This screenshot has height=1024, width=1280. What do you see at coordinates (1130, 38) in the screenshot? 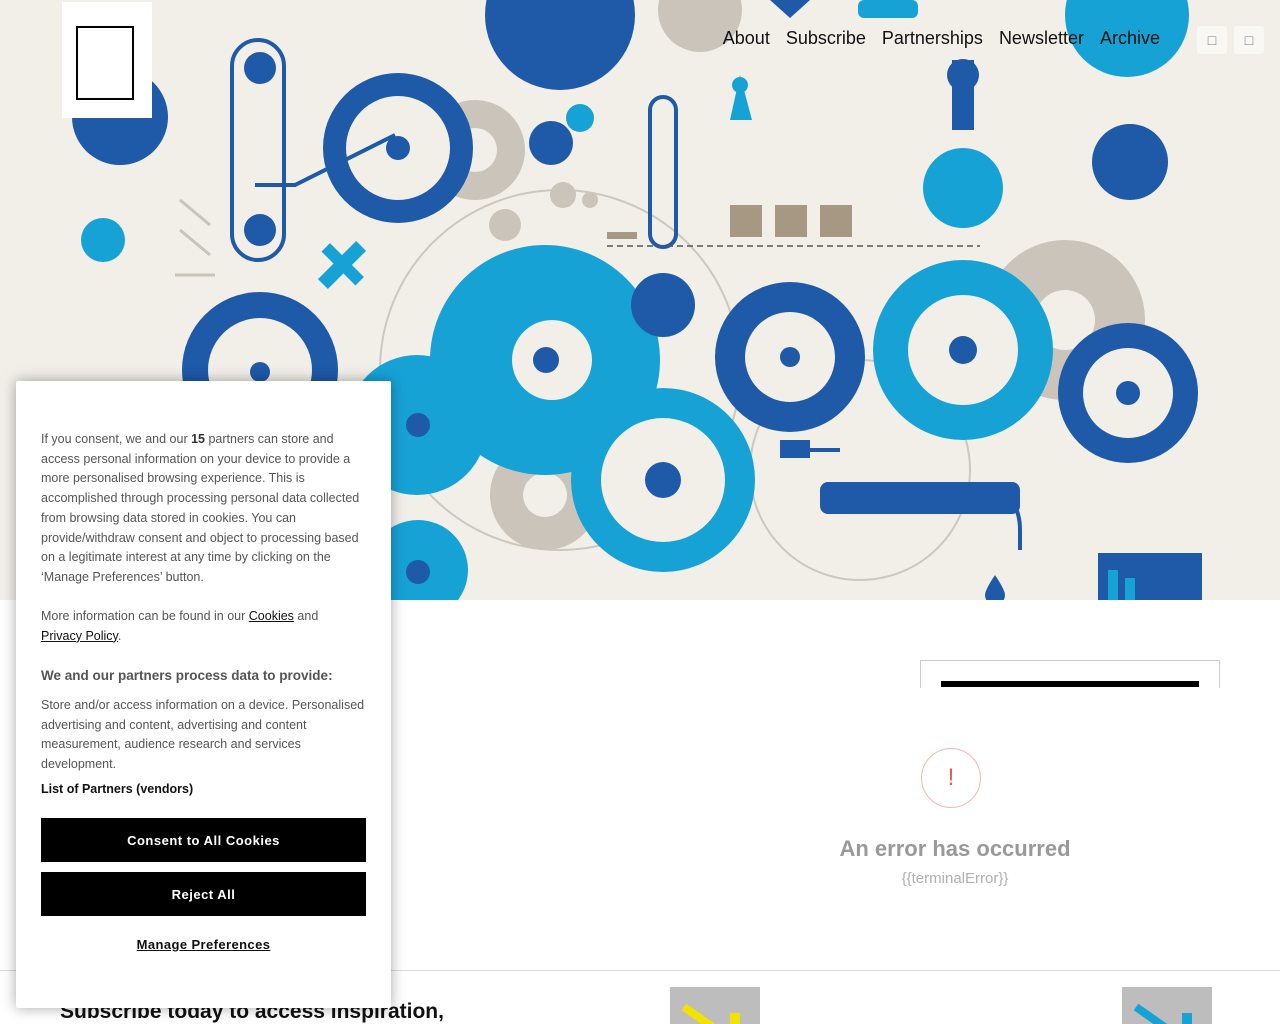
I see `nav-archive: Archive` at bounding box center [1130, 38].